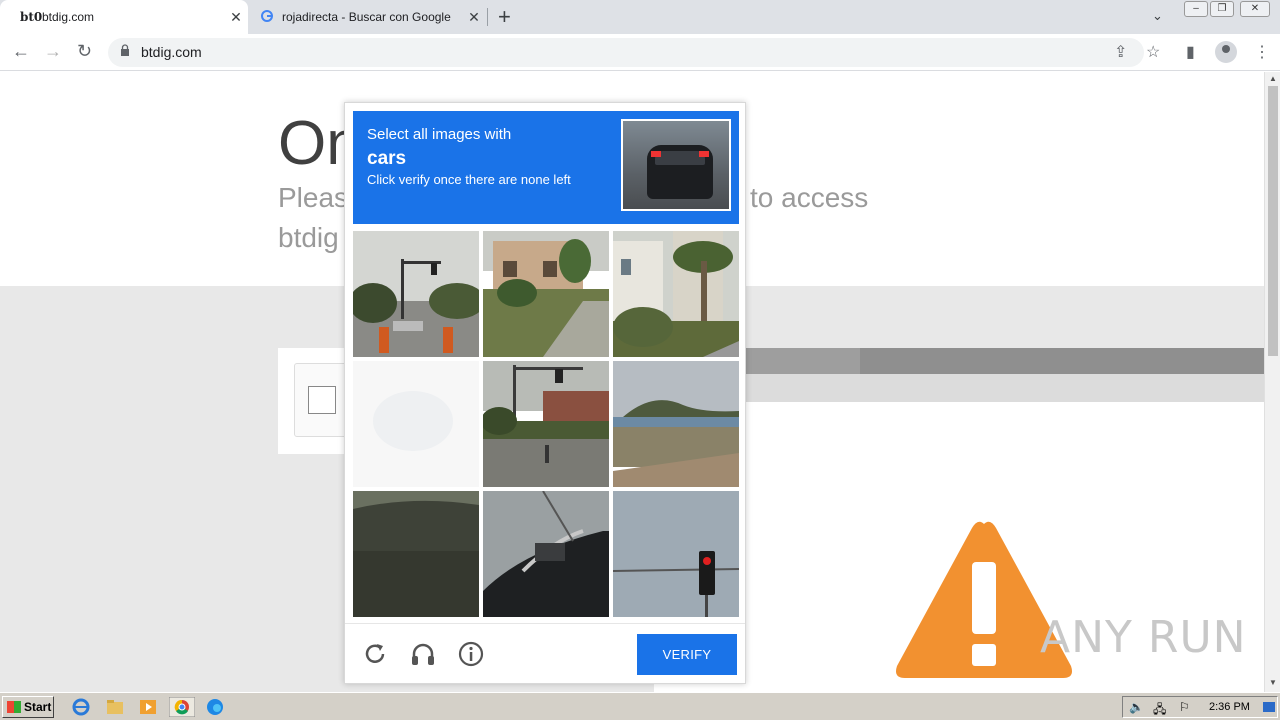 Image resolution: width=1280 pixels, height=720 pixels. I want to click on tab-search-chevron-icon: ⌄, so click(1157, 16).